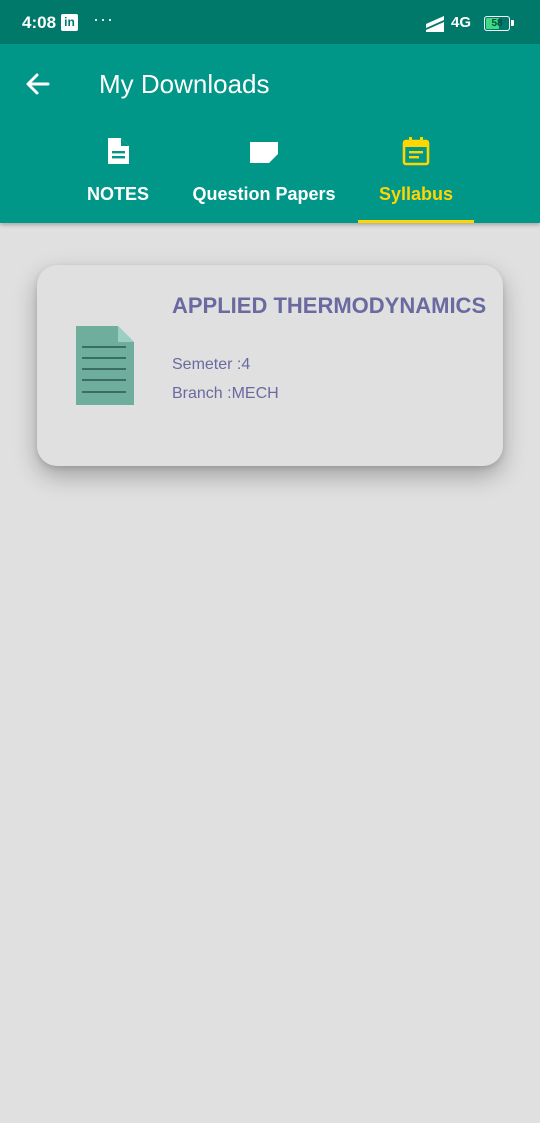 Image resolution: width=540 pixels, height=1123 pixels. Describe the element at coordinates (416, 221) in the screenshot. I see `active-tab-indicator` at that location.